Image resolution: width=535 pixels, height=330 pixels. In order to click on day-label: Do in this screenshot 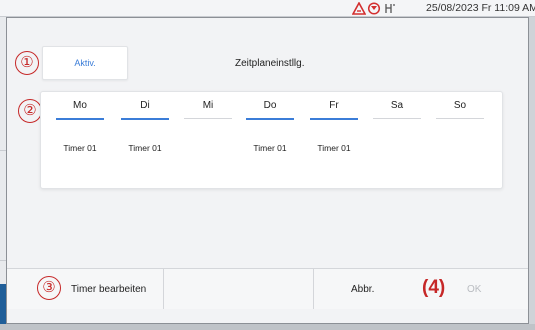, I will do `click(270, 105)`.